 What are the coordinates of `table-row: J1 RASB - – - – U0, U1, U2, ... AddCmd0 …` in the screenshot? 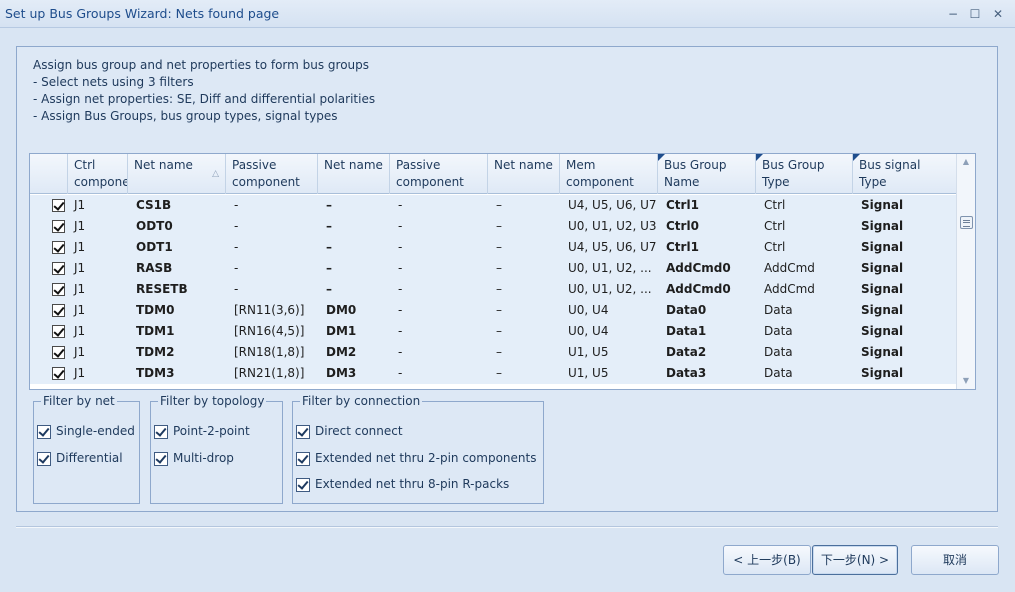 It's located at (493, 268).